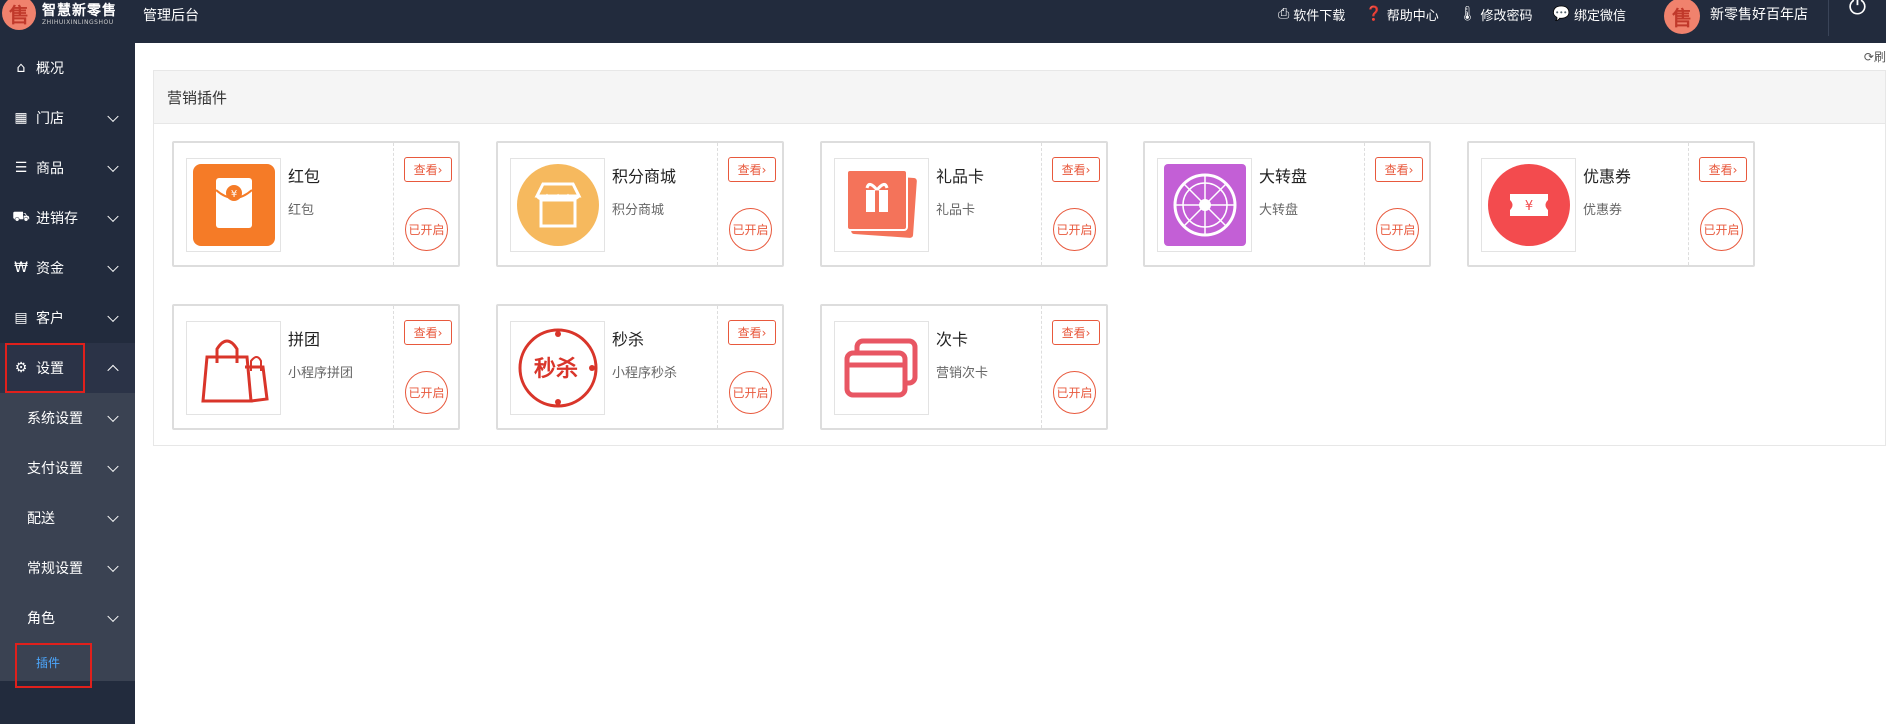 The image size is (1886, 724). What do you see at coordinates (1736, 17) in the screenshot?
I see `user-menu: 售 新零售好百年店` at bounding box center [1736, 17].